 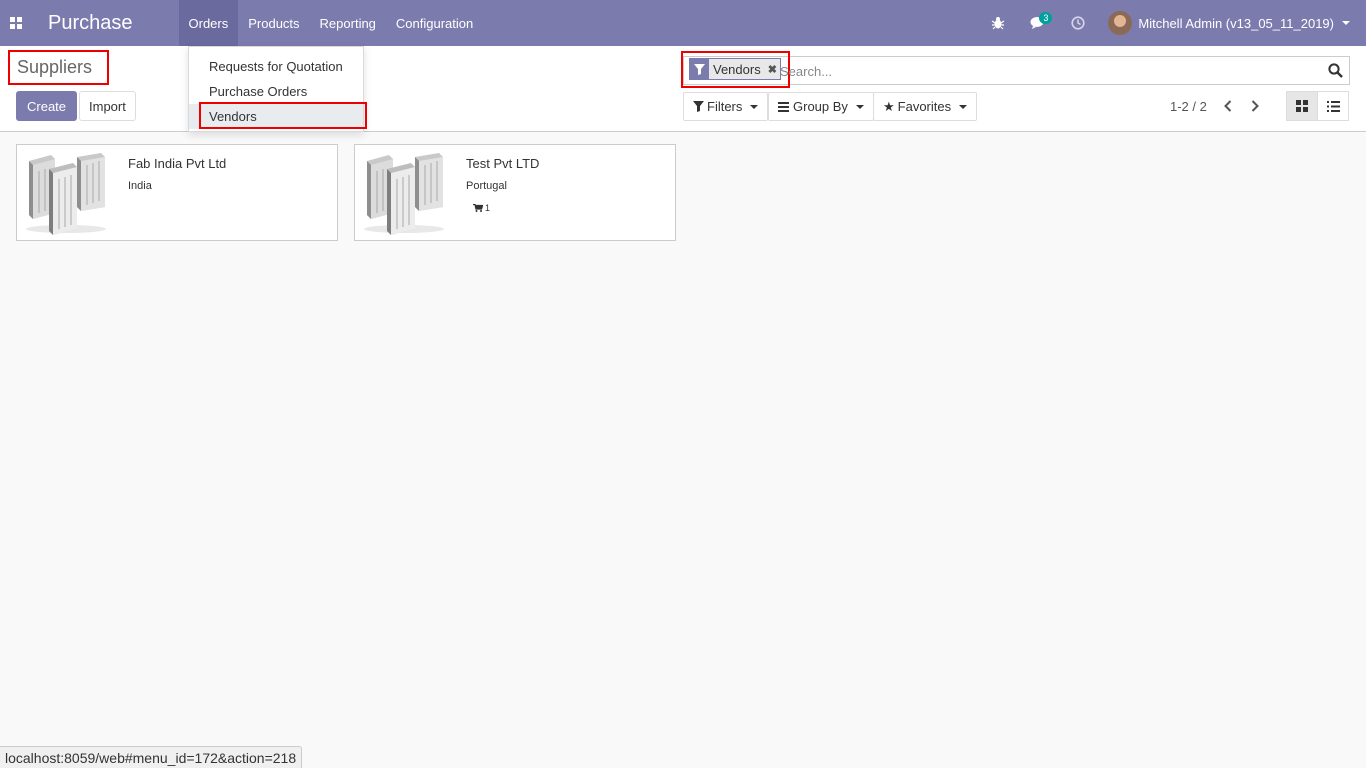 I want to click on filters-dropdown-button: Filters, so click(x=726, y=106).